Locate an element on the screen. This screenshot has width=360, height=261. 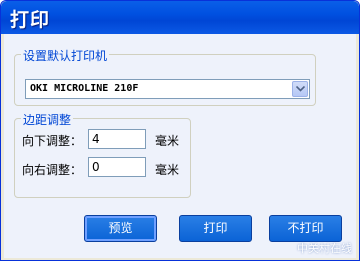
printer-group-label: 设置默认打印机 is located at coordinates (65, 55).